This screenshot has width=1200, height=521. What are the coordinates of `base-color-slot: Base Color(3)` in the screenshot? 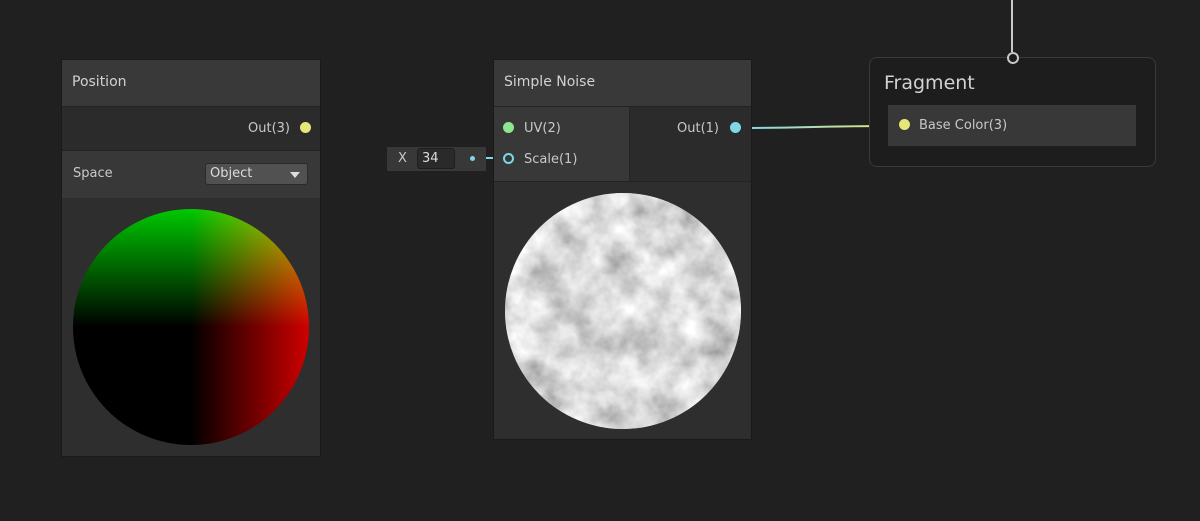 It's located at (1012, 125).